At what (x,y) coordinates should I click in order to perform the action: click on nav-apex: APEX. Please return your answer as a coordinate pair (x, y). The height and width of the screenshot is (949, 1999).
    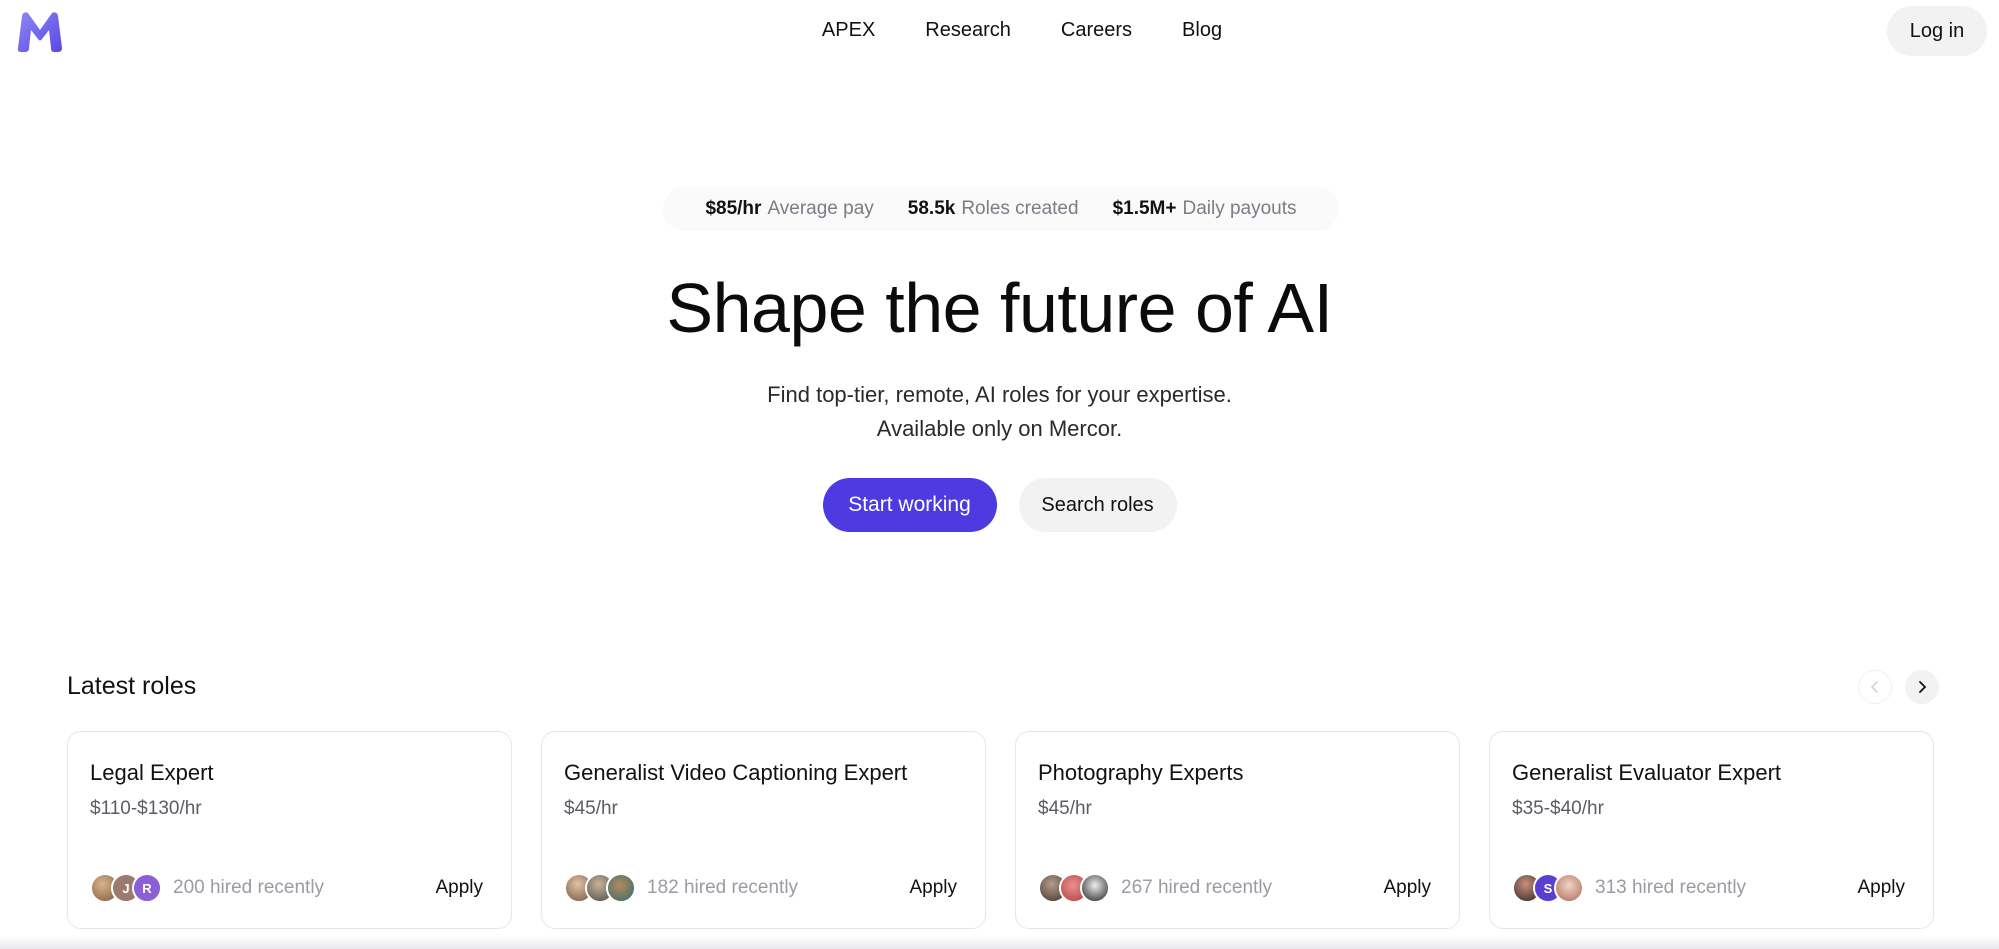
    Looking at the image, I should click on (848, 30).